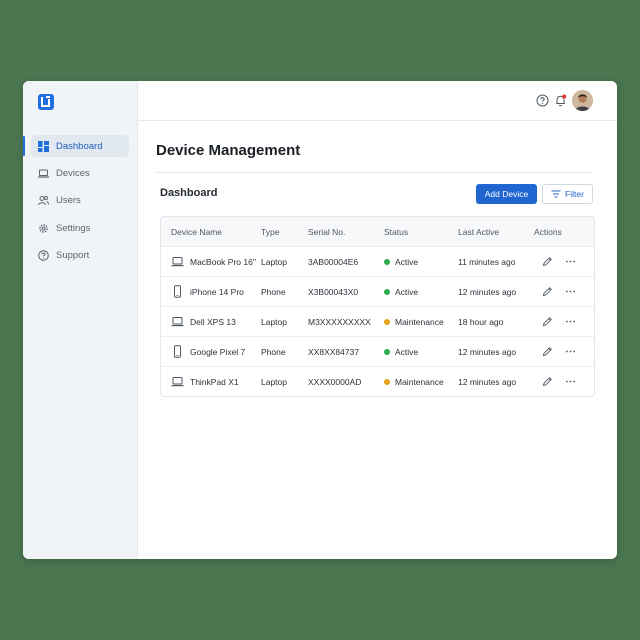 The height and width of the screenshot is (640, 640). I want to click on page-title: Device Management, so click(228, 150).